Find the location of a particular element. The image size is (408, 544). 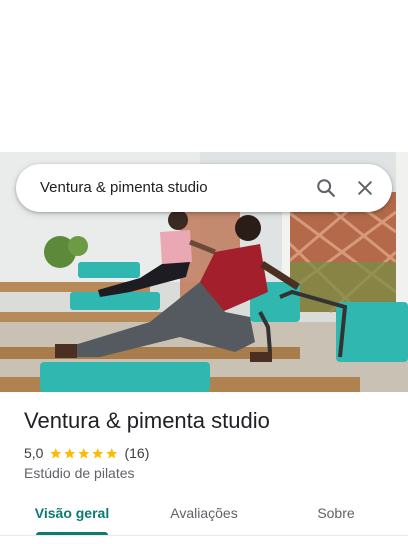

rating-value: 5,0 is located at coordinates (34, 453).